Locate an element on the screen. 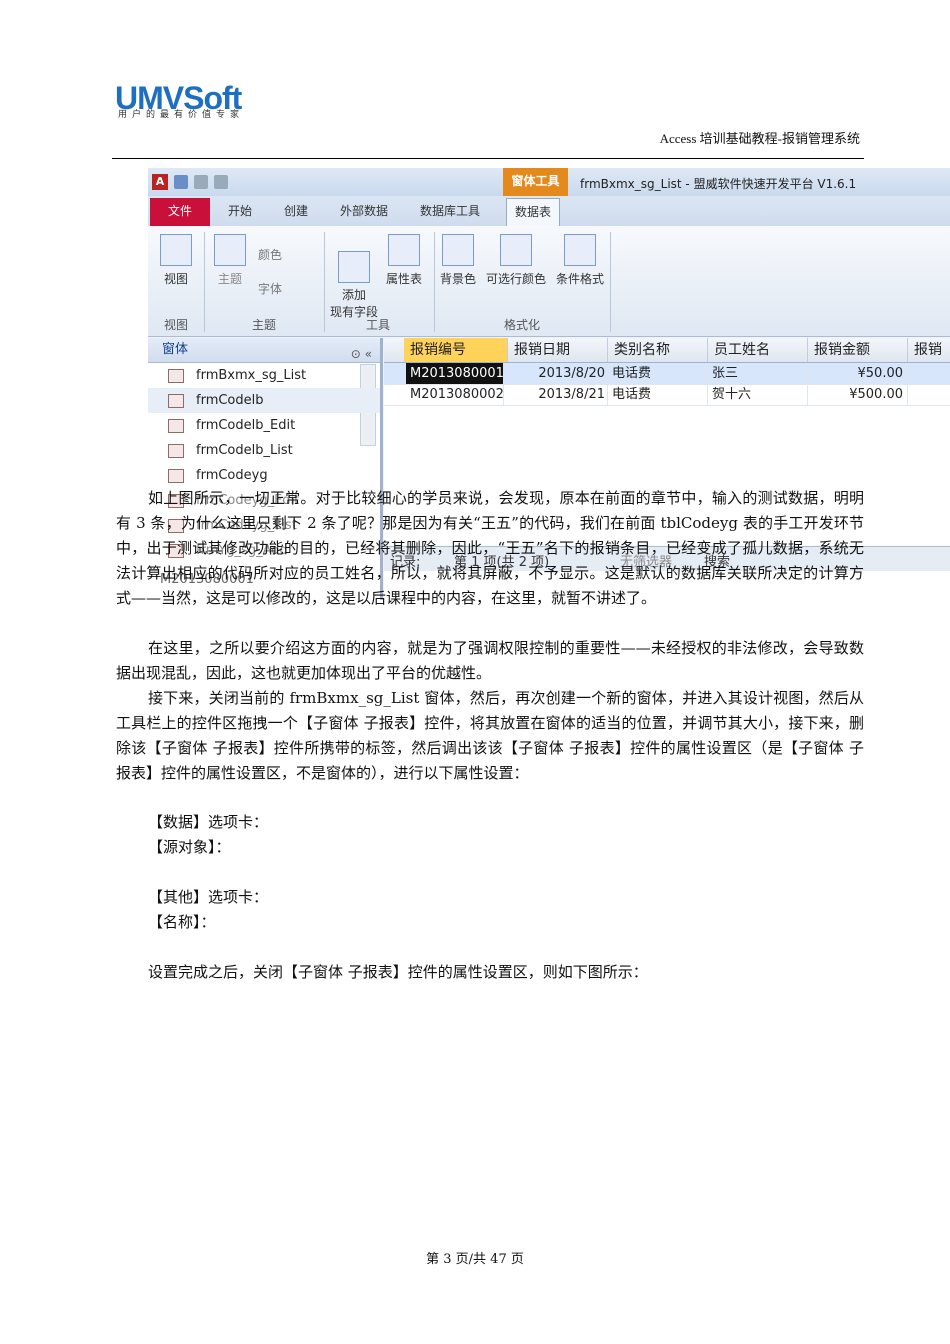 The width and height of the screenshot is (950, 1344). table-row: M2013080002 2013/8/21 电话费 贺十六 ¥500.00 is located at coordinates (667, 395).